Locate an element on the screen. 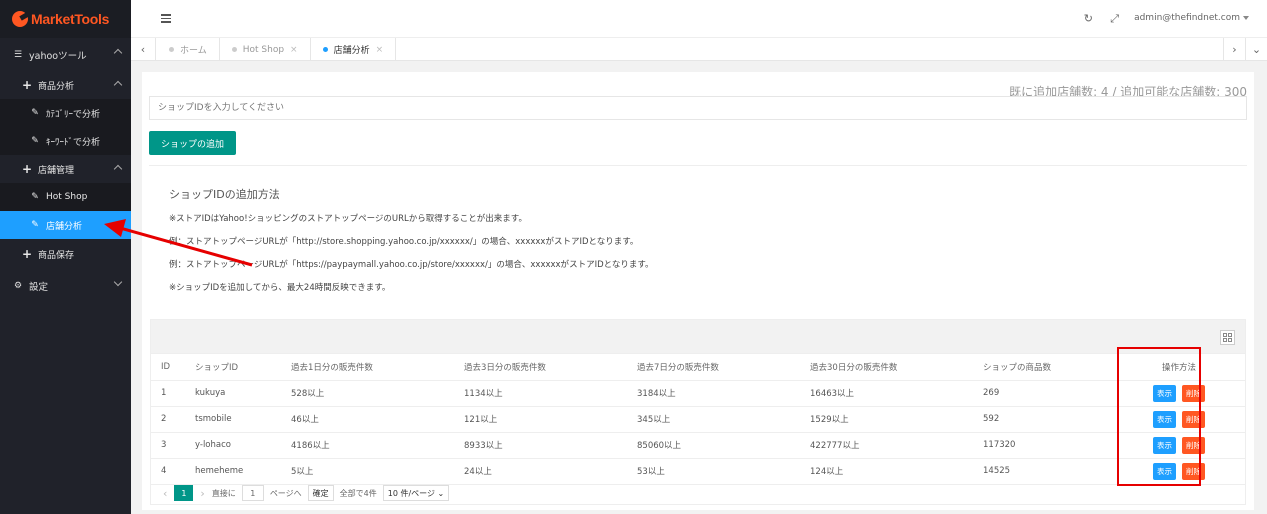  tab-store-analysis: 店舗分析 × is located at coordinates (354, 49).